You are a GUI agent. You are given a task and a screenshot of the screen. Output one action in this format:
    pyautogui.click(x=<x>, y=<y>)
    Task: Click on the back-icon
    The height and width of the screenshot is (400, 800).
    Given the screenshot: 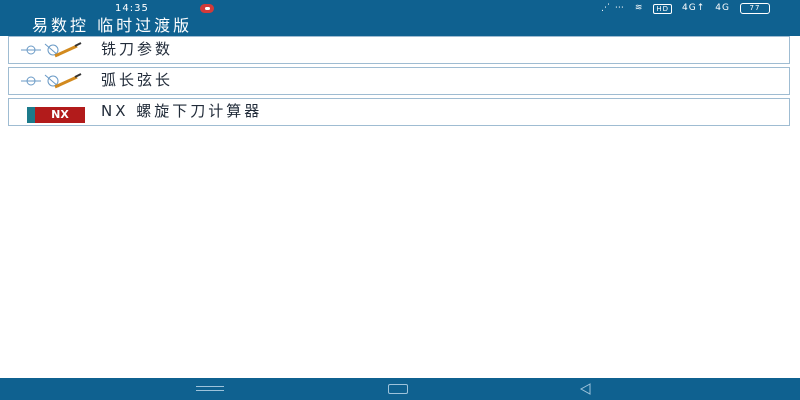 What is the action you would take?
    pyautogui.click(x=586, y=389)
    